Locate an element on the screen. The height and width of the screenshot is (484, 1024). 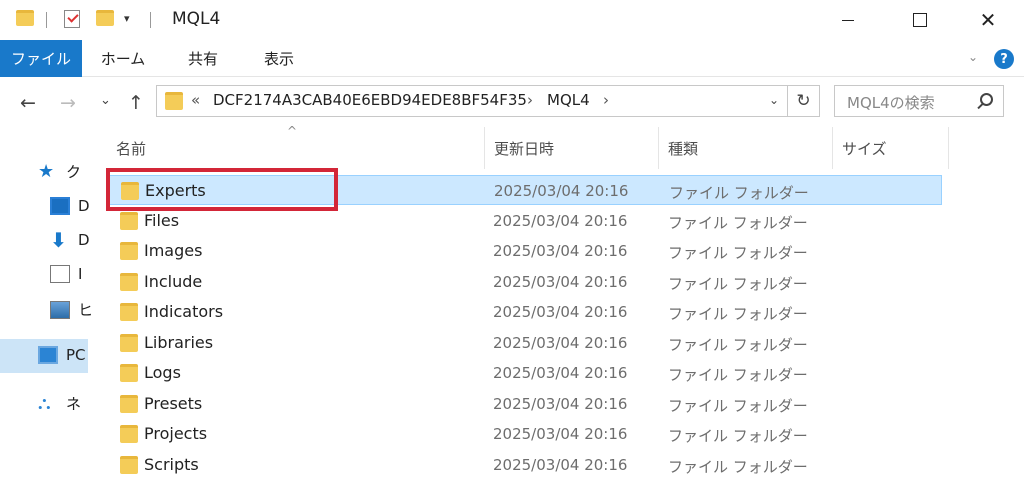
file-name: Scripts is located at coordinates (171, 464).